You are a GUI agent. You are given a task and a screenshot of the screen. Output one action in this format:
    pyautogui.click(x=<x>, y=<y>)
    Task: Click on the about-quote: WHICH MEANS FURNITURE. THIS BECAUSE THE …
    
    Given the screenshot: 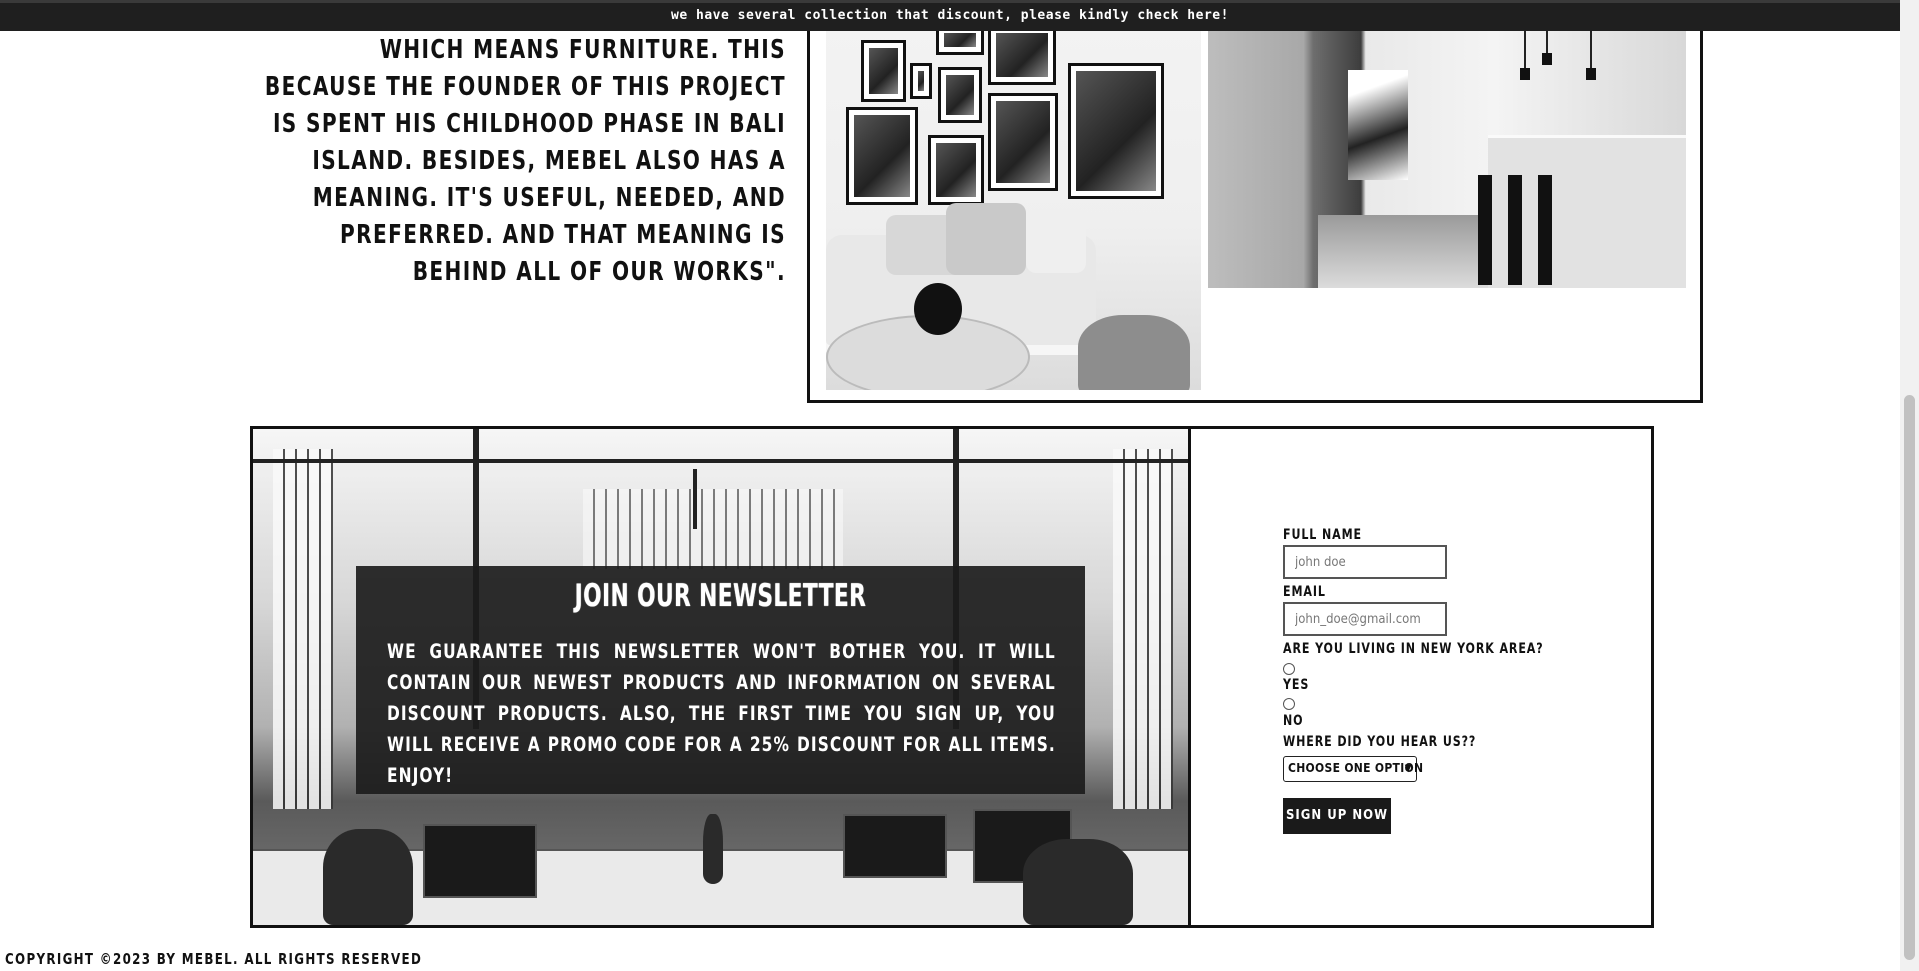 What is the action you would take?
    pyautogui.click(x=525, y=161)
    